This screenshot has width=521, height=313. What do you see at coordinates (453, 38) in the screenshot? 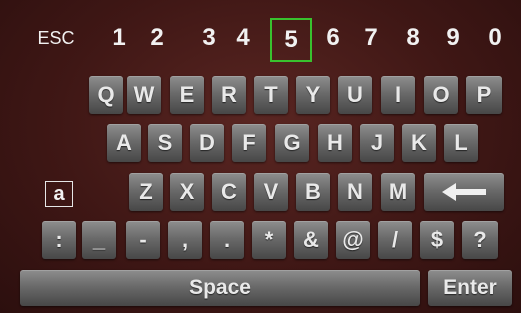
I see `key-9: 9` at bounding box center [453, 38].